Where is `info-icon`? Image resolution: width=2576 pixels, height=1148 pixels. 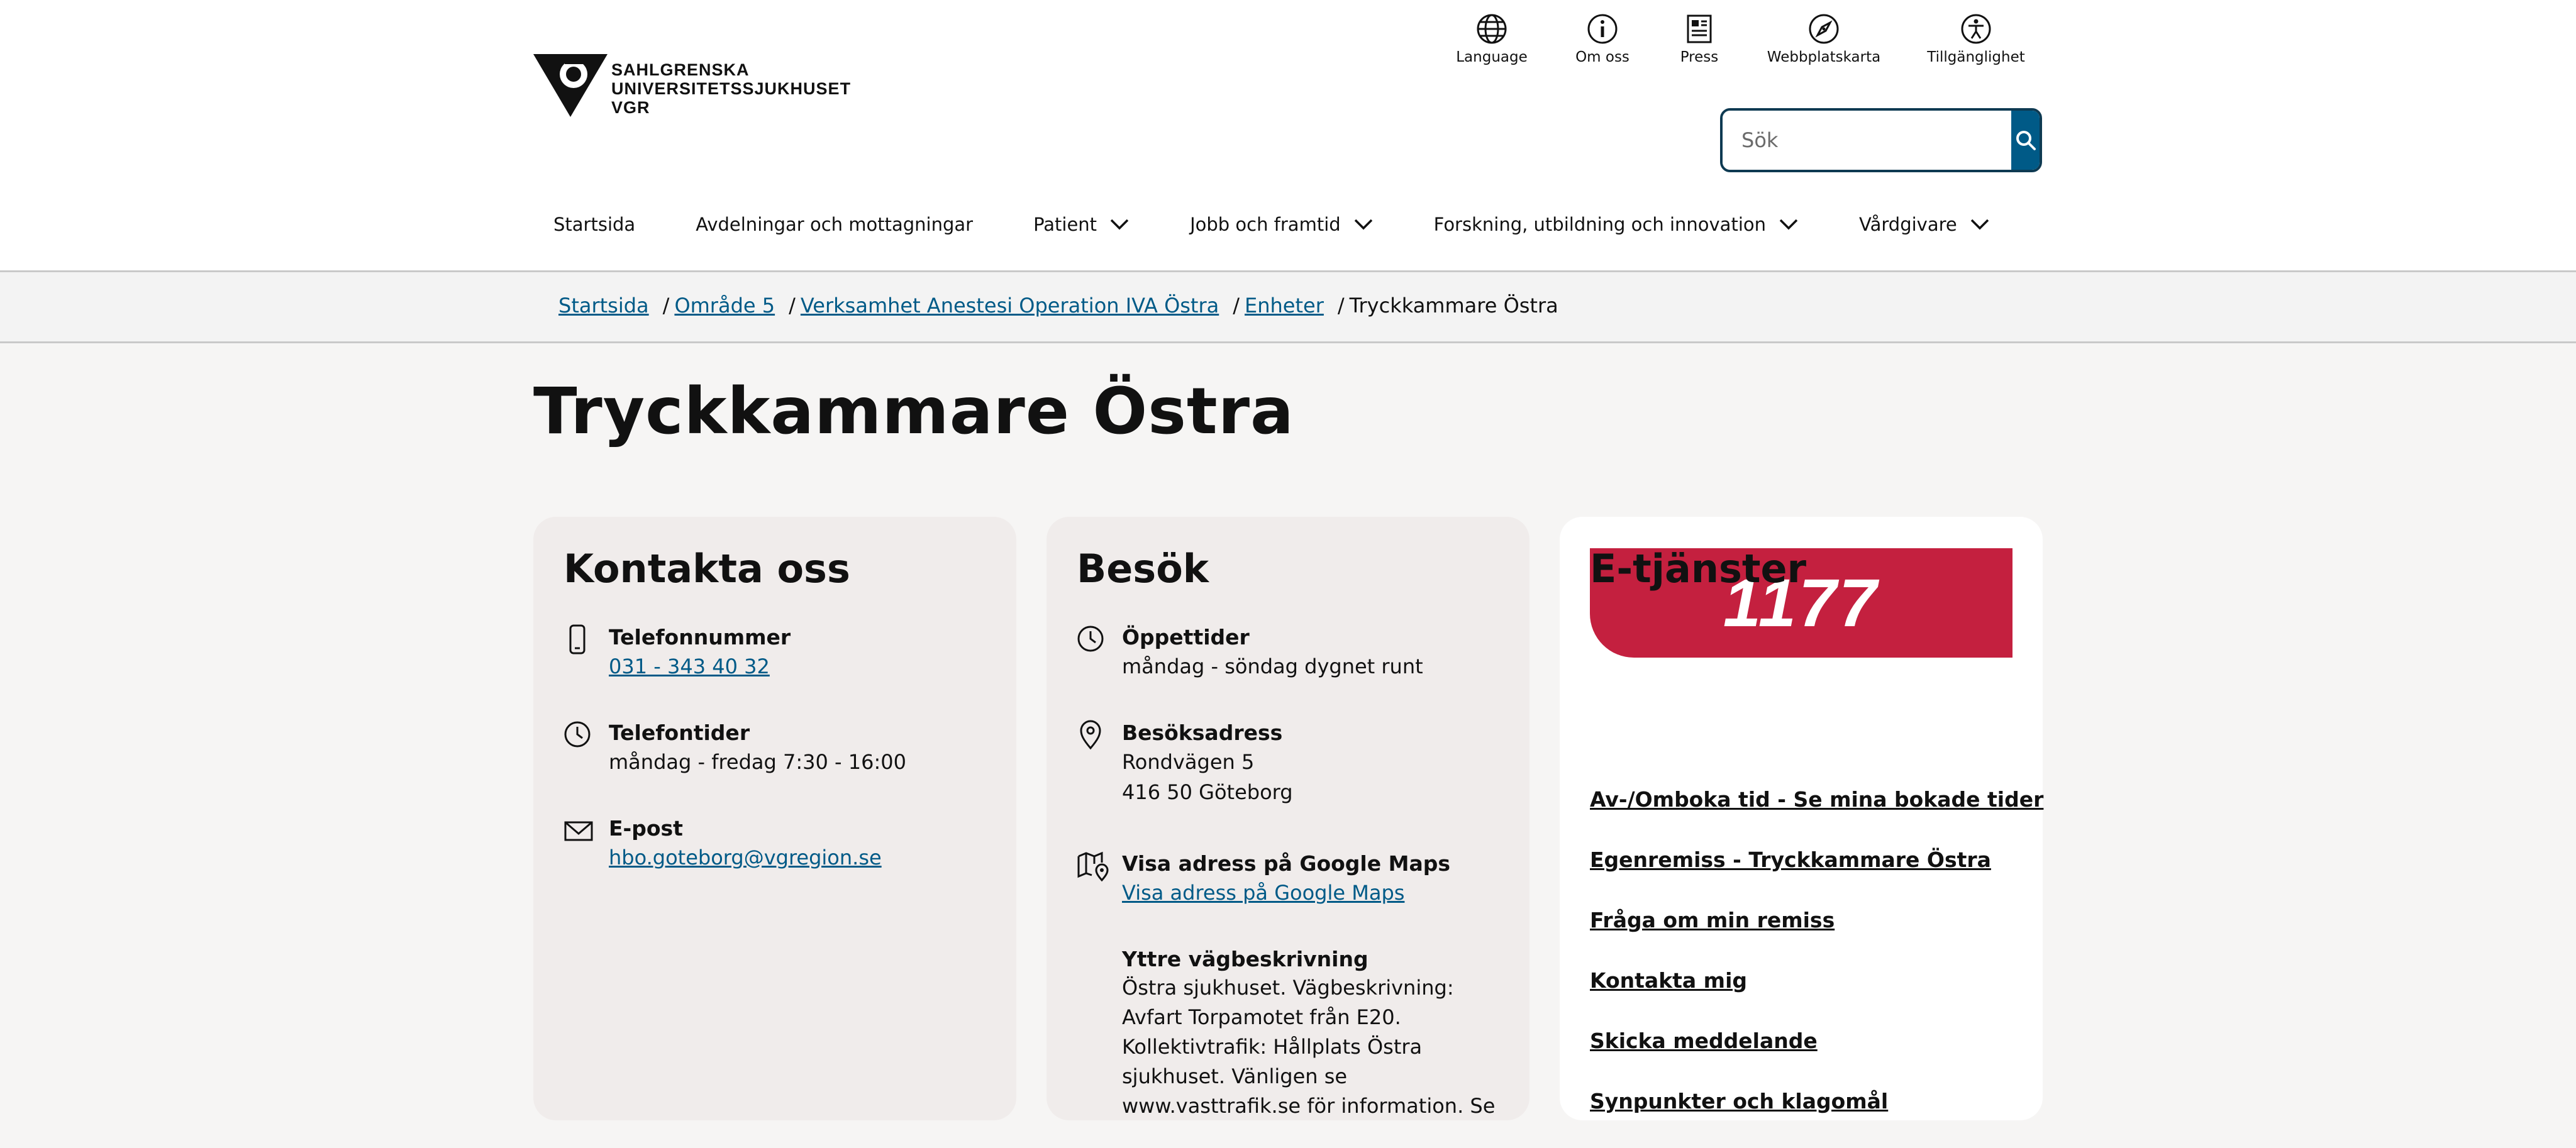
info-icon is located at coordinates (1602, 29).